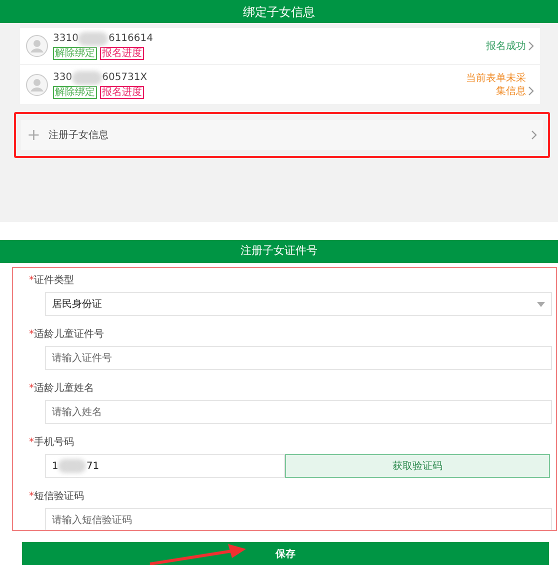 The image size is (558, 565). I want to click on field-label: 证件类型, so click(54, 281).